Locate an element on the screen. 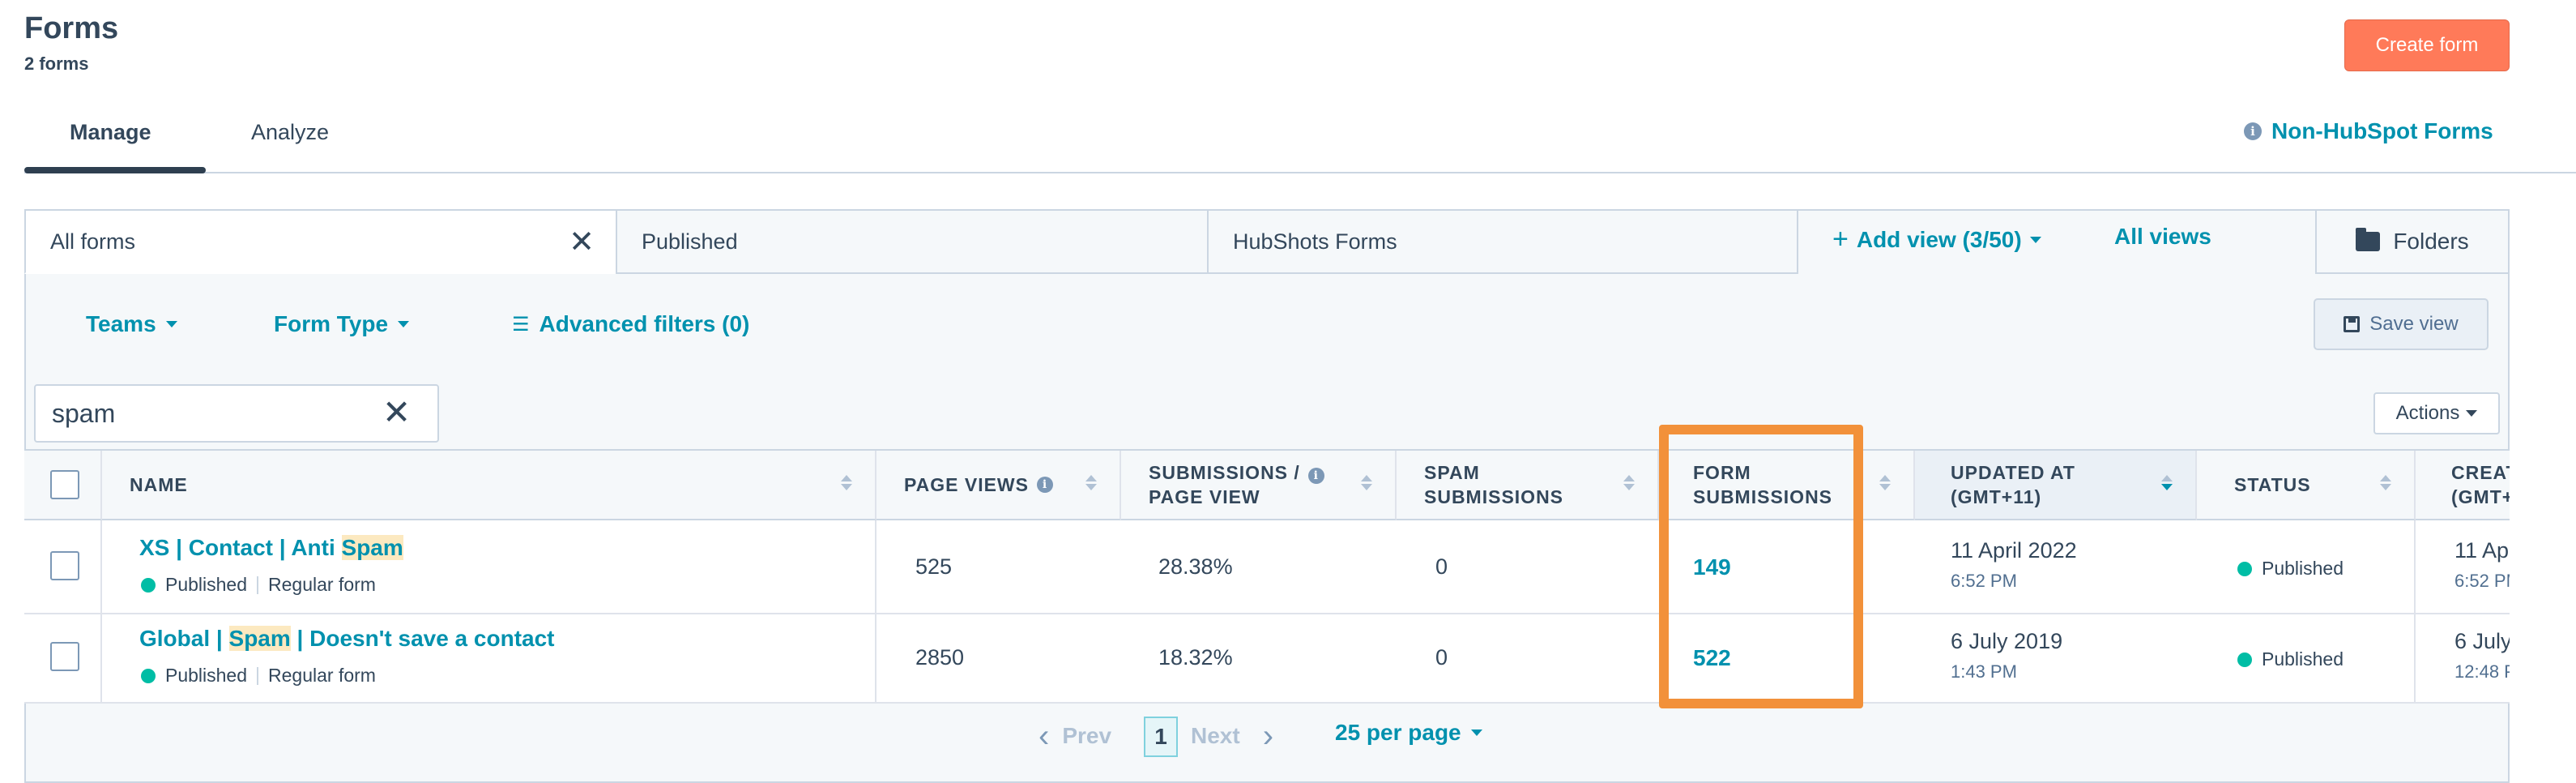 The width and height of the screenshot is (2576, 783). column-header-text: SPAM SUBMISSIONS is located at coordinates (1493, 484).